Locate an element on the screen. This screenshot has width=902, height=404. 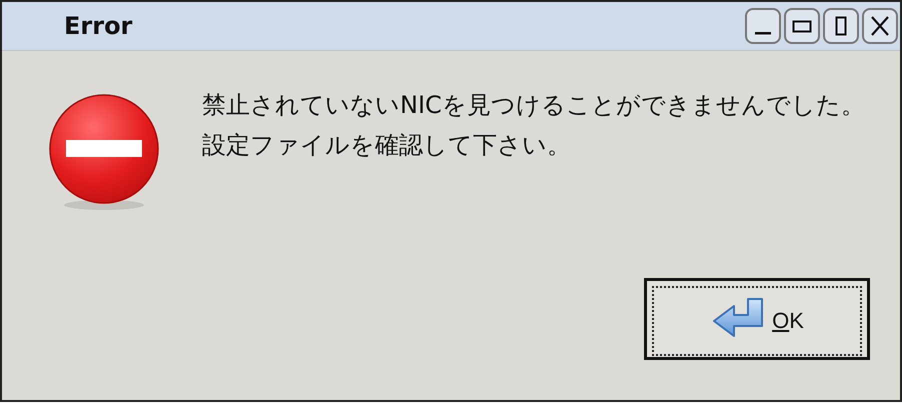
close-button is located at coordinates (880, 26).